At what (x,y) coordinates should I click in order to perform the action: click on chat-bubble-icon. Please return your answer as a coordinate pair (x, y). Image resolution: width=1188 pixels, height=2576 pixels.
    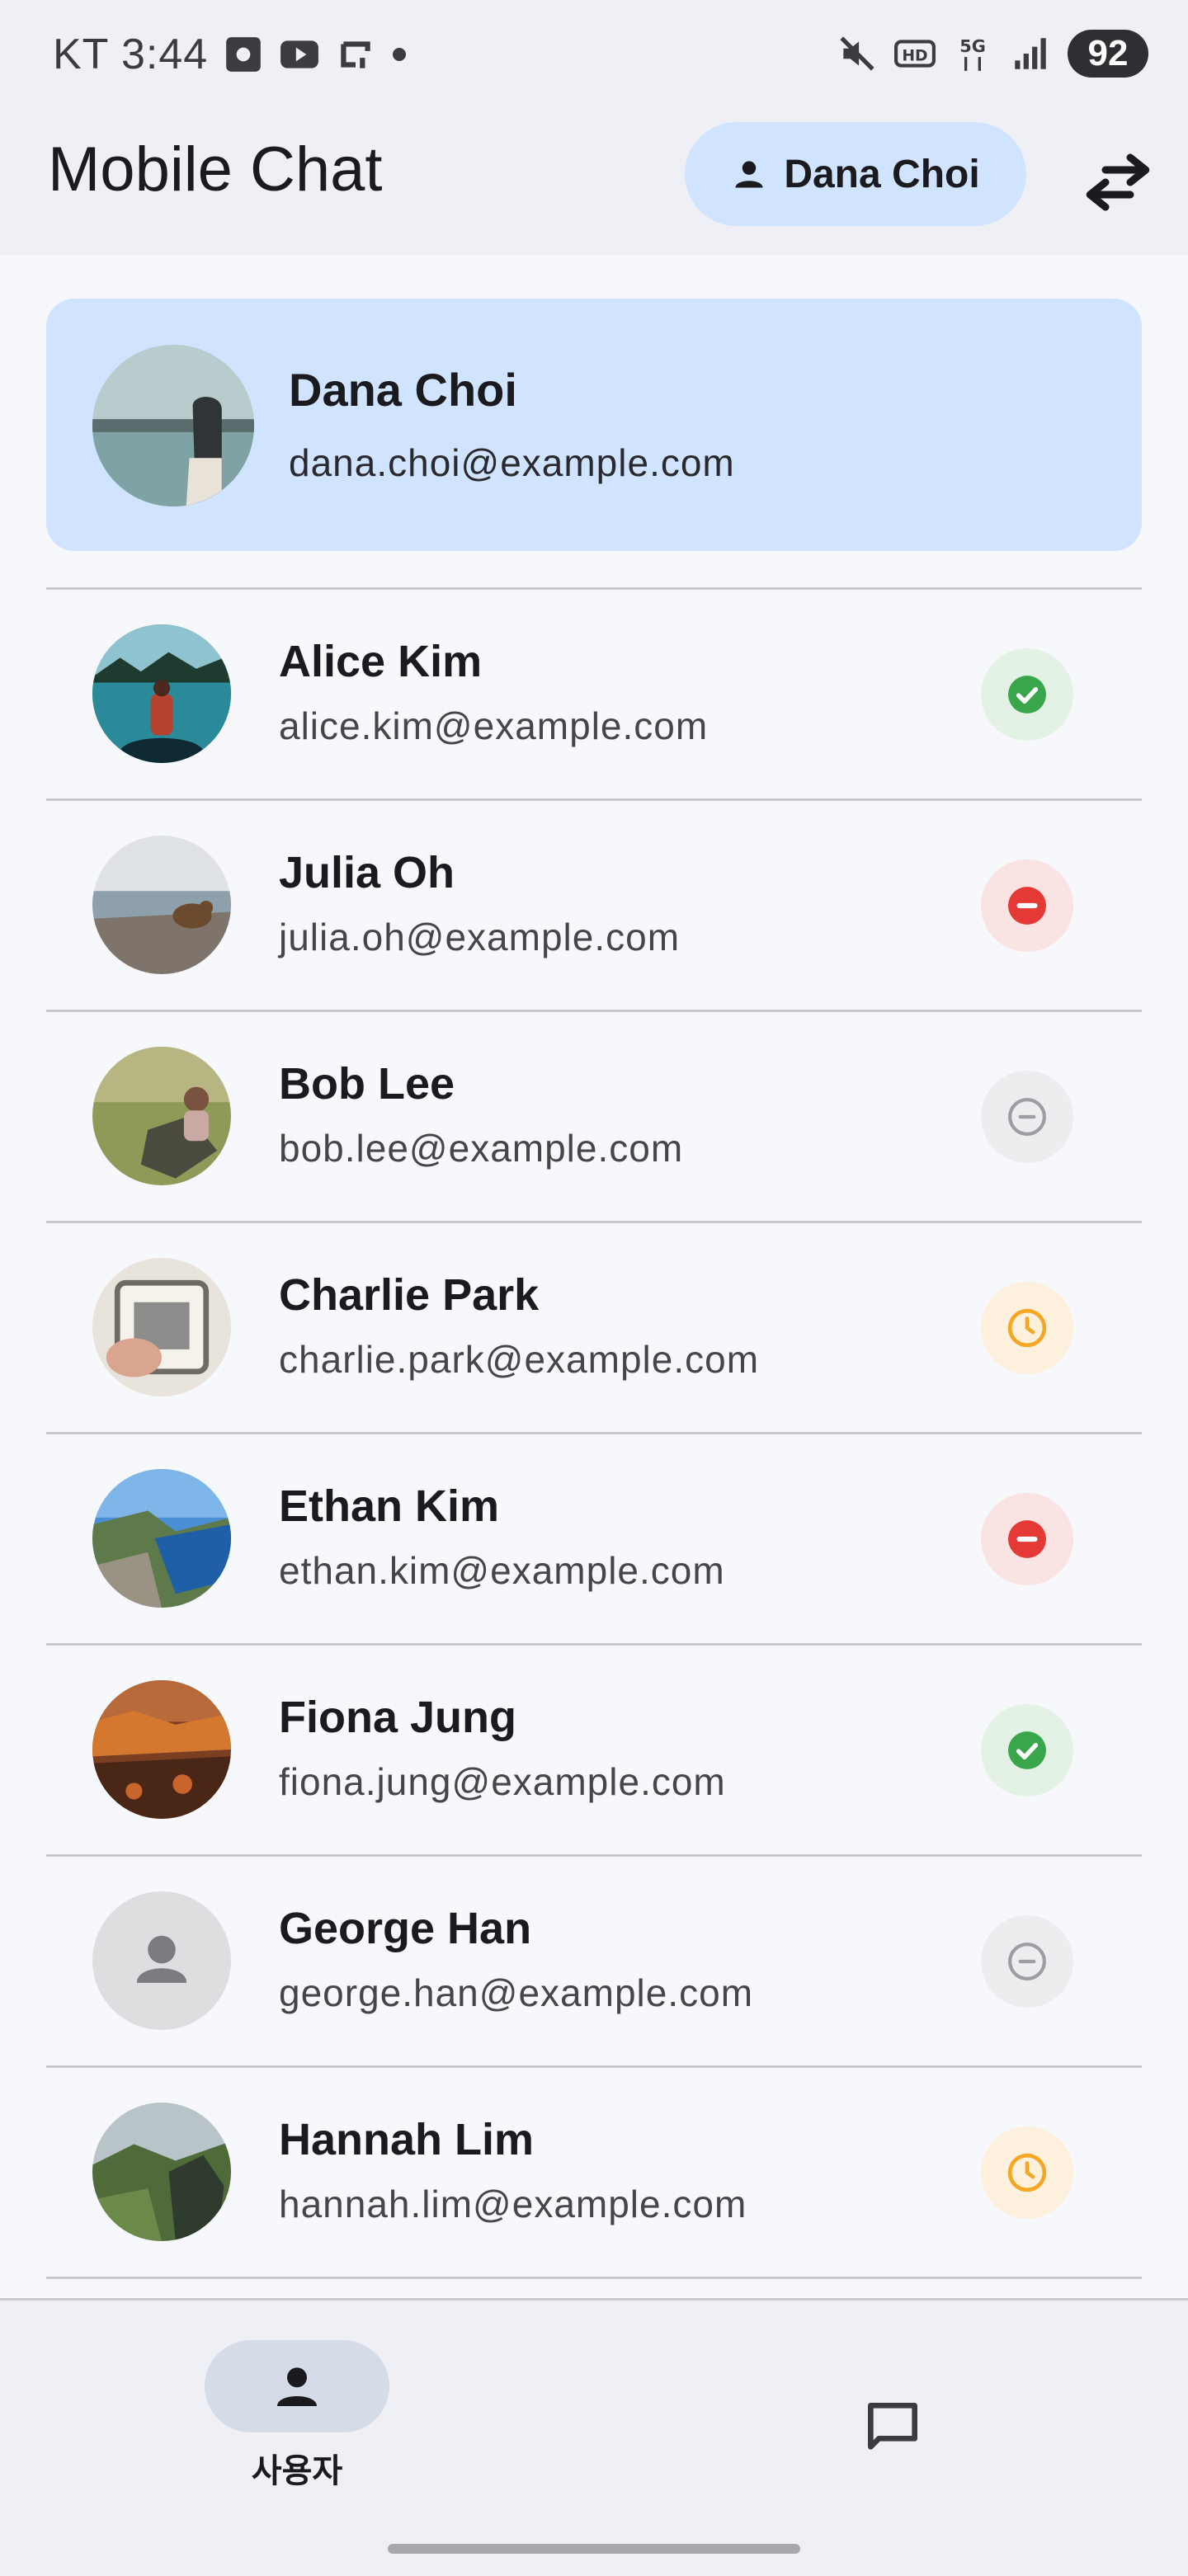
    Looking at the image, I should click on (892, 2426).